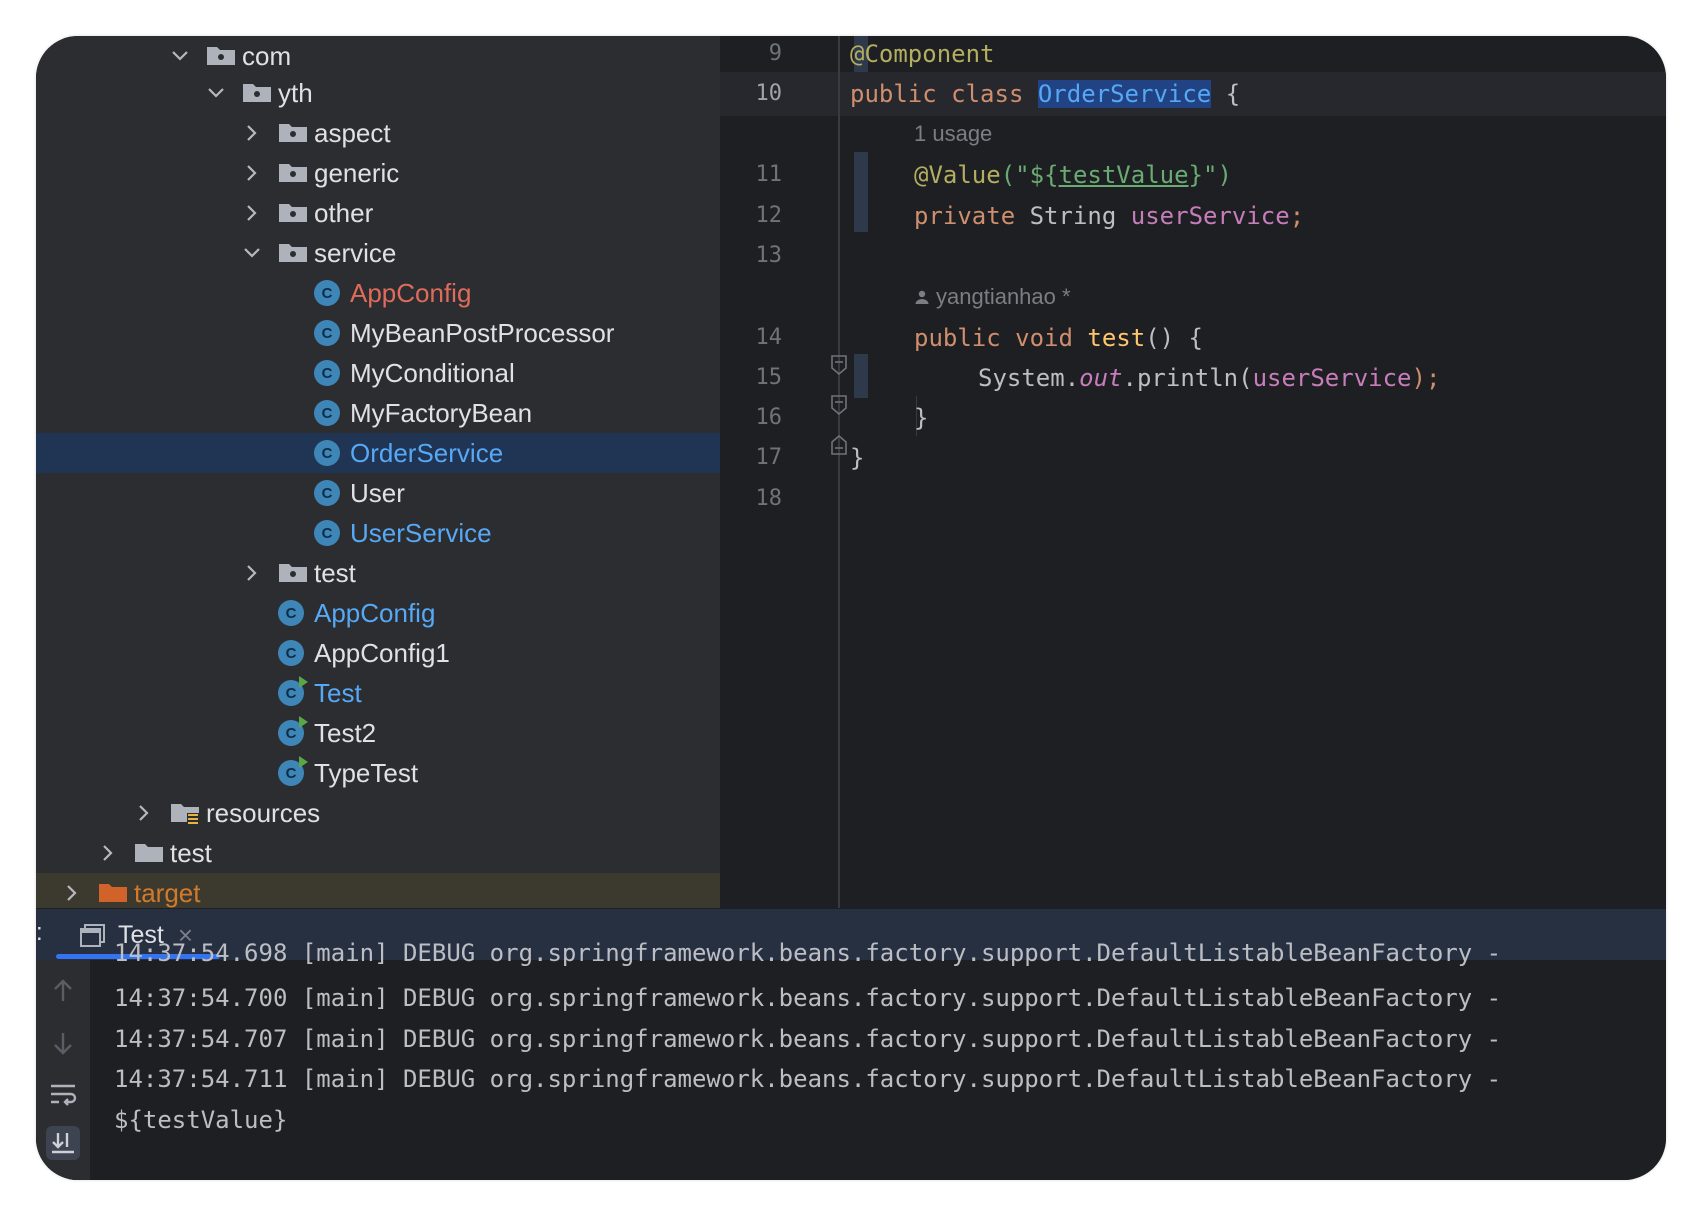 This screenshot has height=1216, width=1702. I want to click on type-token: String, so click(1073, 216).